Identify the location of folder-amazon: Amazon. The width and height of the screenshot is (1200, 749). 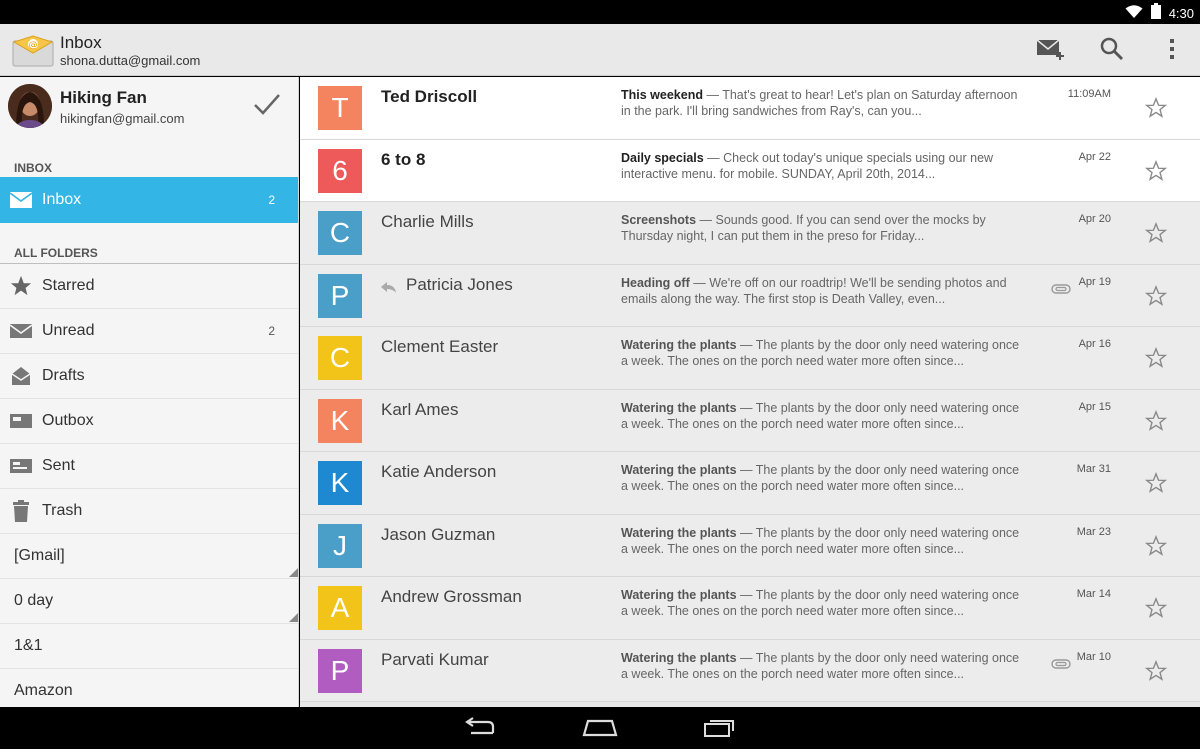
(149, 688).